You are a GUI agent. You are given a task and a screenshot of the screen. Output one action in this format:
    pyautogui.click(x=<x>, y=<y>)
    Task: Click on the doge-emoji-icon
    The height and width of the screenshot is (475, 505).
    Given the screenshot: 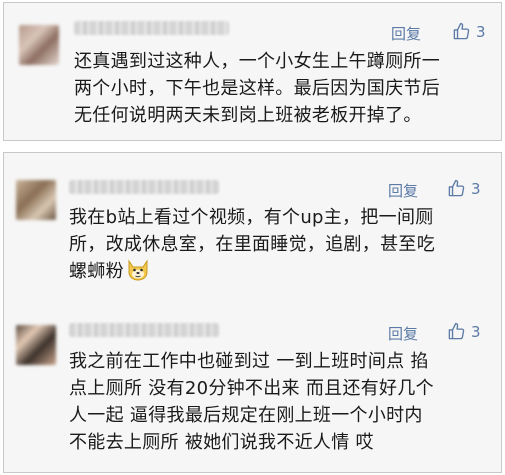 What is the action you would take?
    pyautogui.click(x=138, y=274)
    